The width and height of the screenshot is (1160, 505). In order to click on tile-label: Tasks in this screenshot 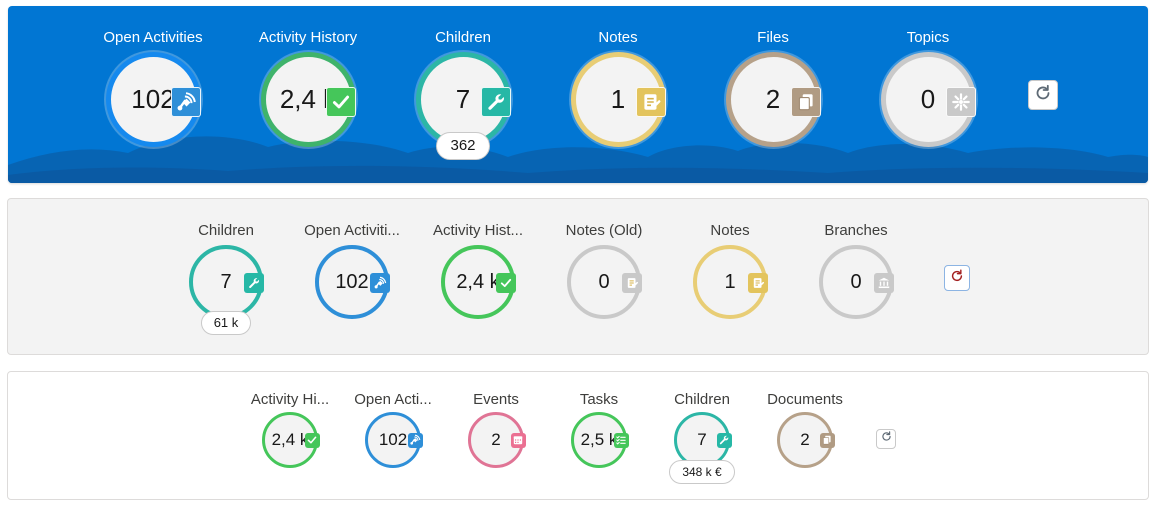, I will do `click(599, 399)`.